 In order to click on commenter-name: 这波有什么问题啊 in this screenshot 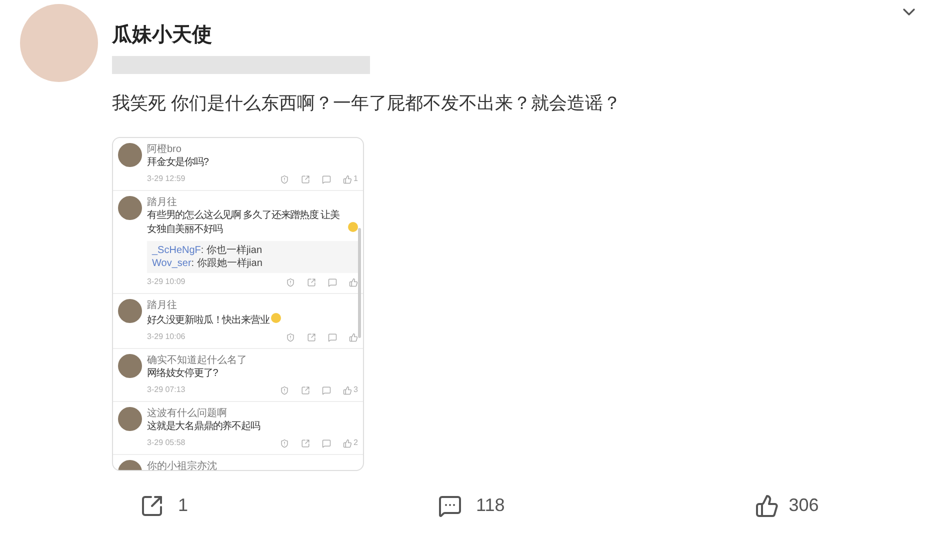, I will do `click(187, 413)`.